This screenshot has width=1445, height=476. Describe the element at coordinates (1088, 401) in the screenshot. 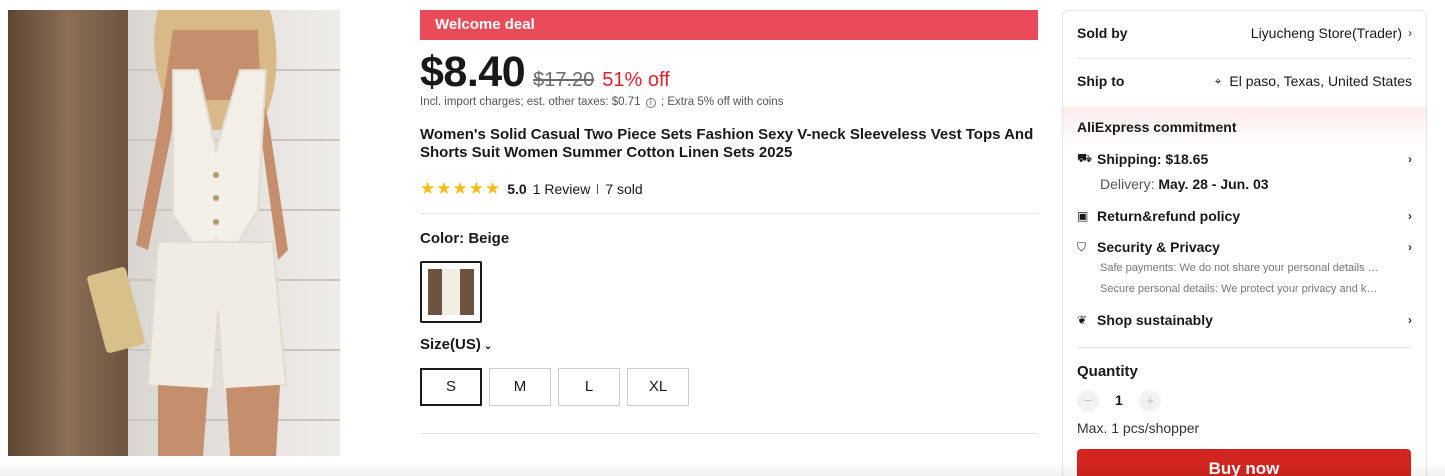

I see `minus-icon: −` at that location.